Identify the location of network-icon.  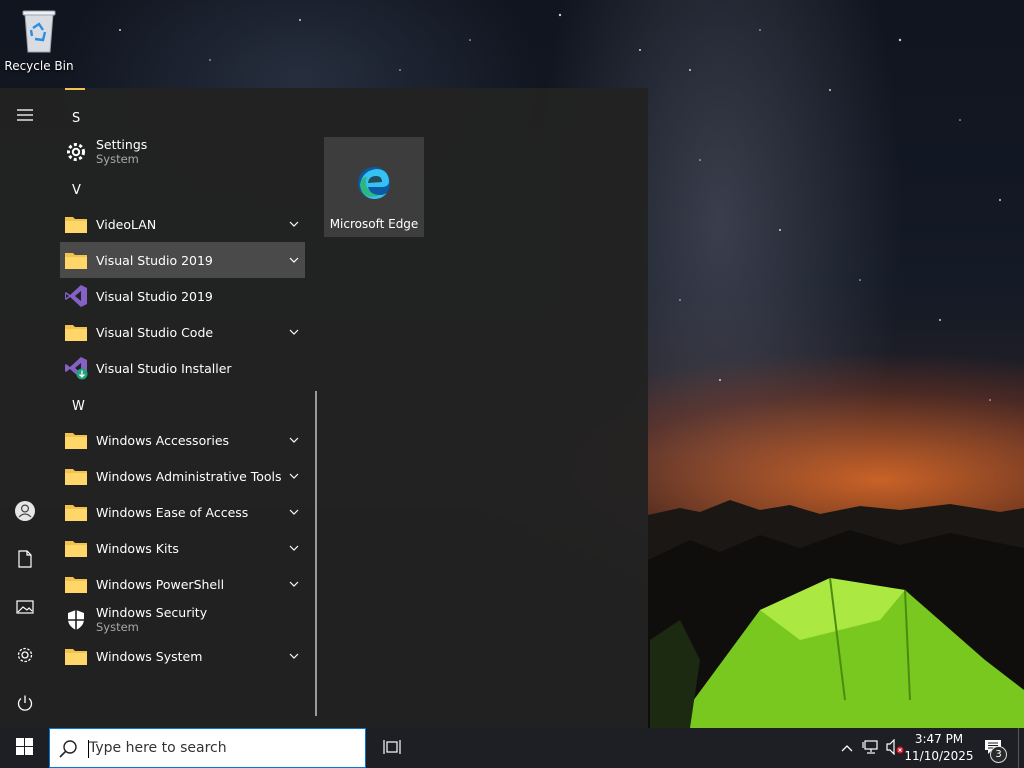
(871, 748).